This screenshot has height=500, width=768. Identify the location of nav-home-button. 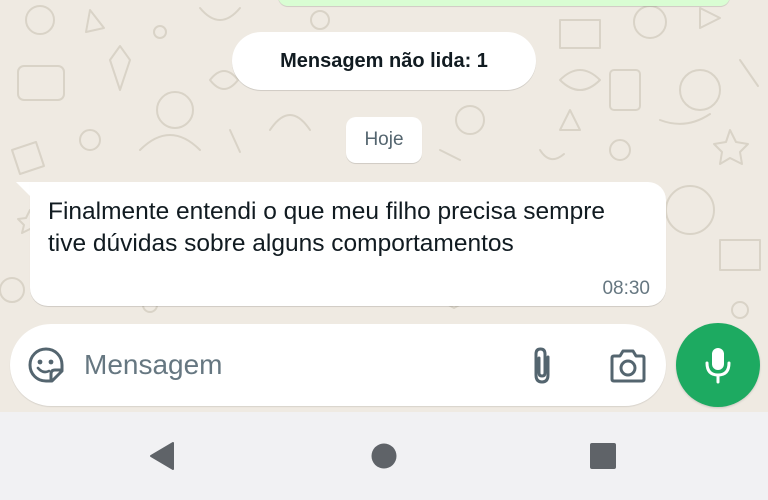
(384, 456).